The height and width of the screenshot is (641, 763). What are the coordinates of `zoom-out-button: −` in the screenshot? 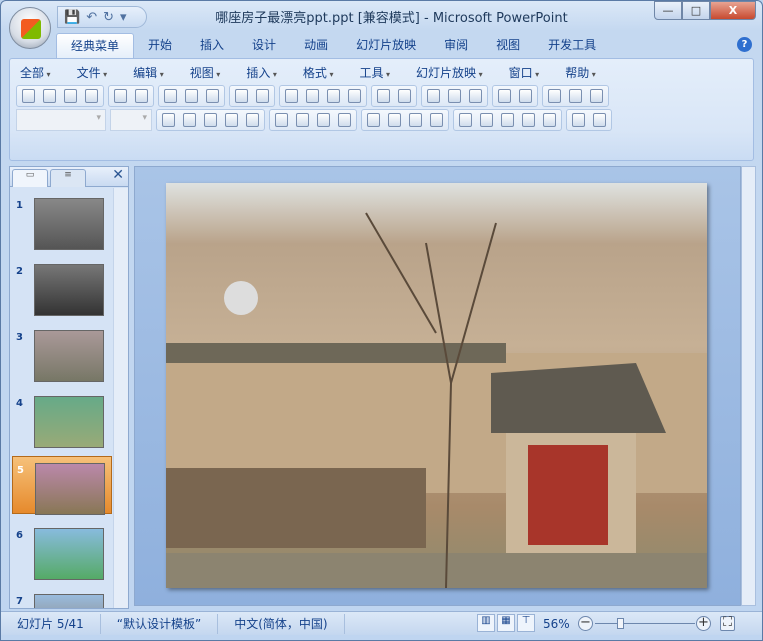 It's located at (585, 623).